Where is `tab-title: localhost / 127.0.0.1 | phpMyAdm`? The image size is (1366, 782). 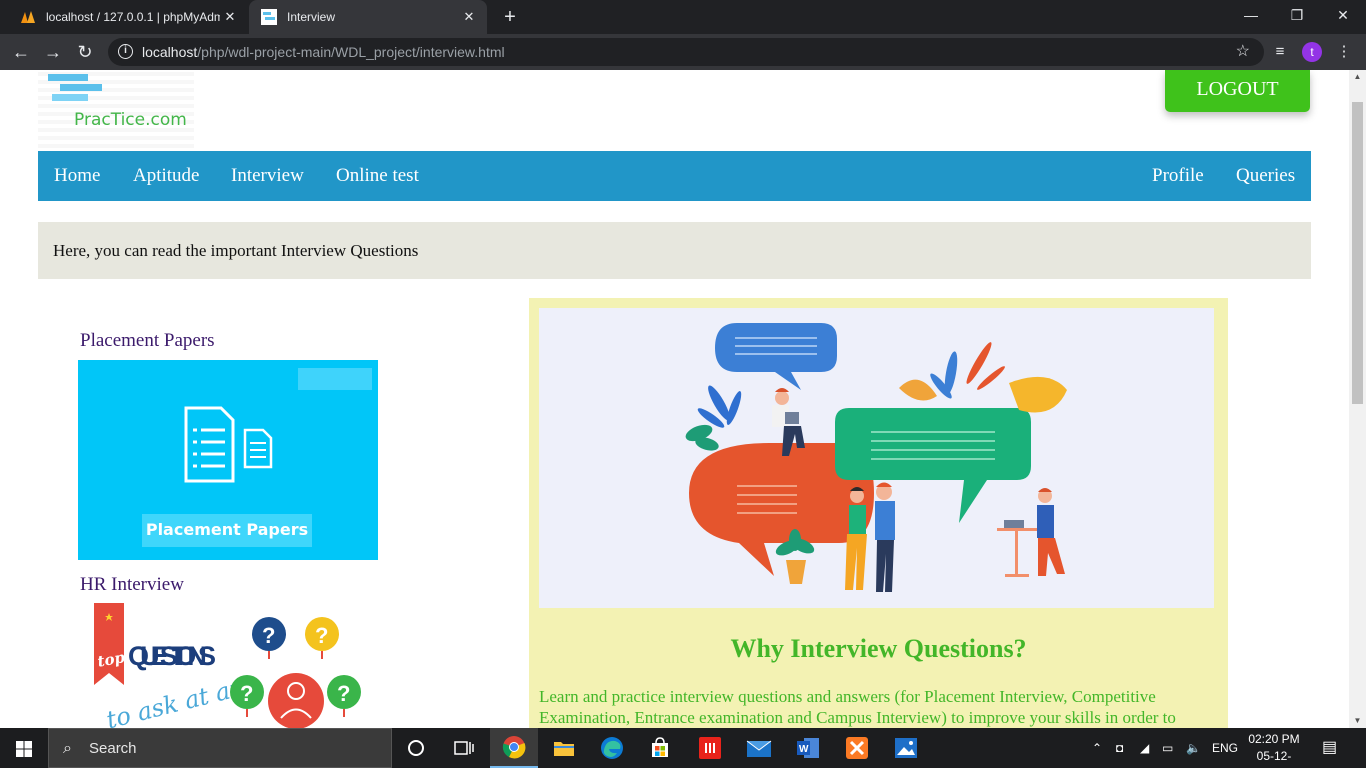
tab-title: localhost / 127.0.0.1 | phpMyAdm is located at coordinates (133, 17).